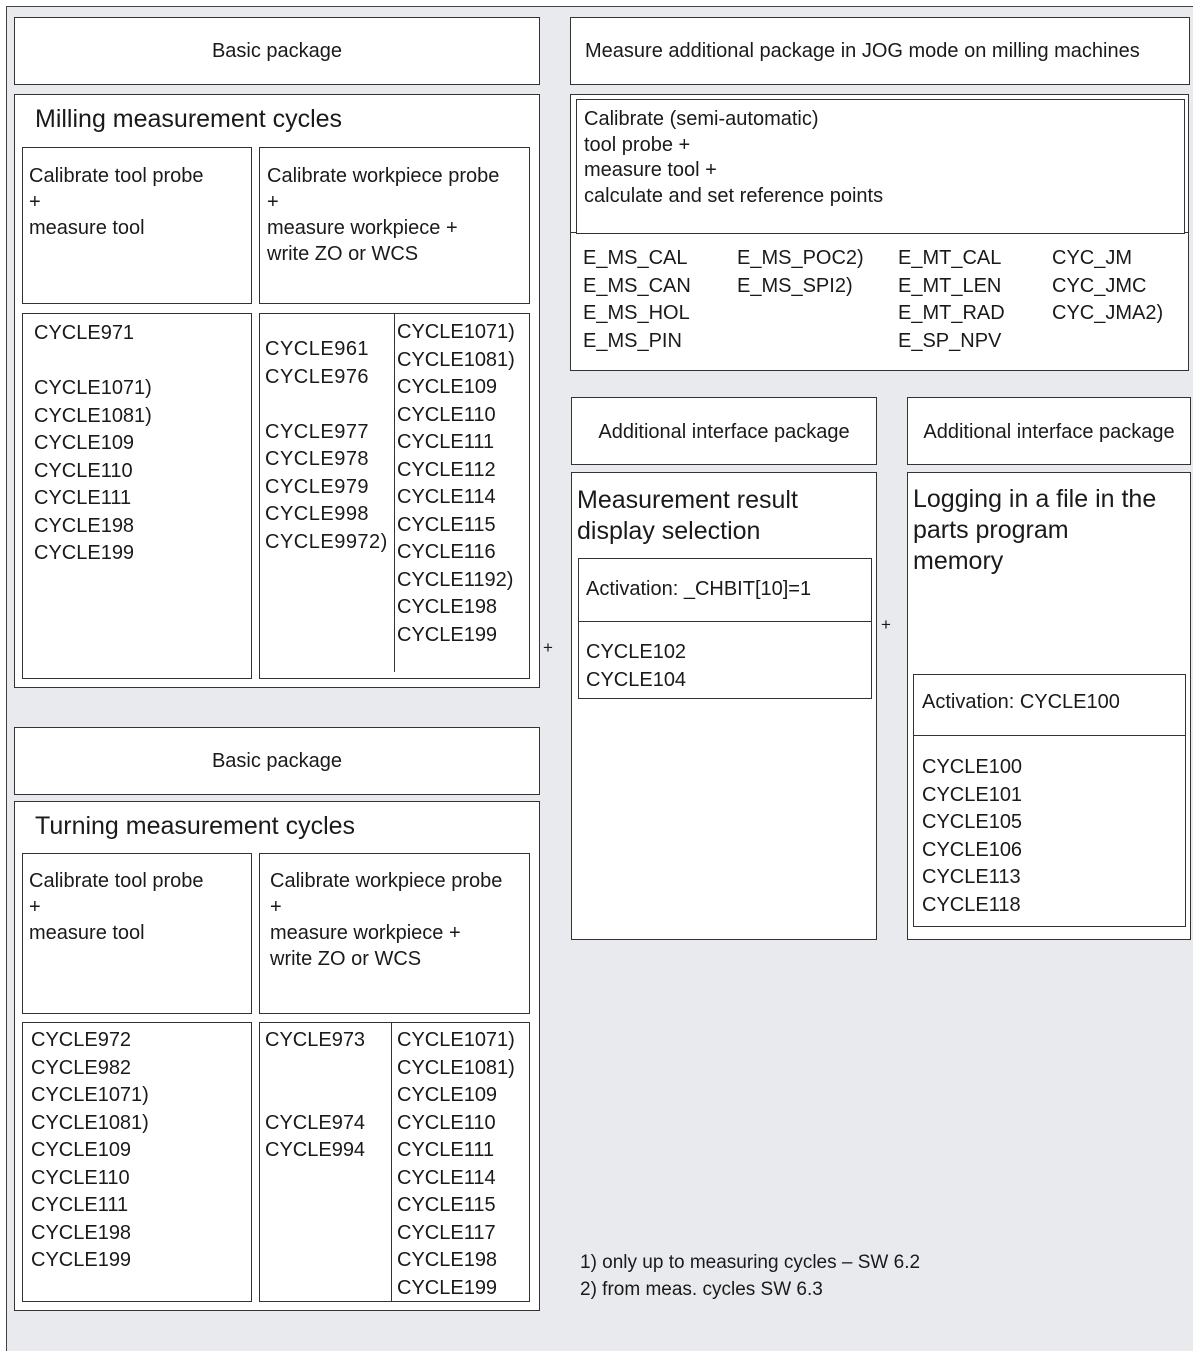  What do you see at coordinates (950, 258) in the screenshot?
I see `jog-cycle-item: E_MT_CAL` at bounding box center [950, 258].